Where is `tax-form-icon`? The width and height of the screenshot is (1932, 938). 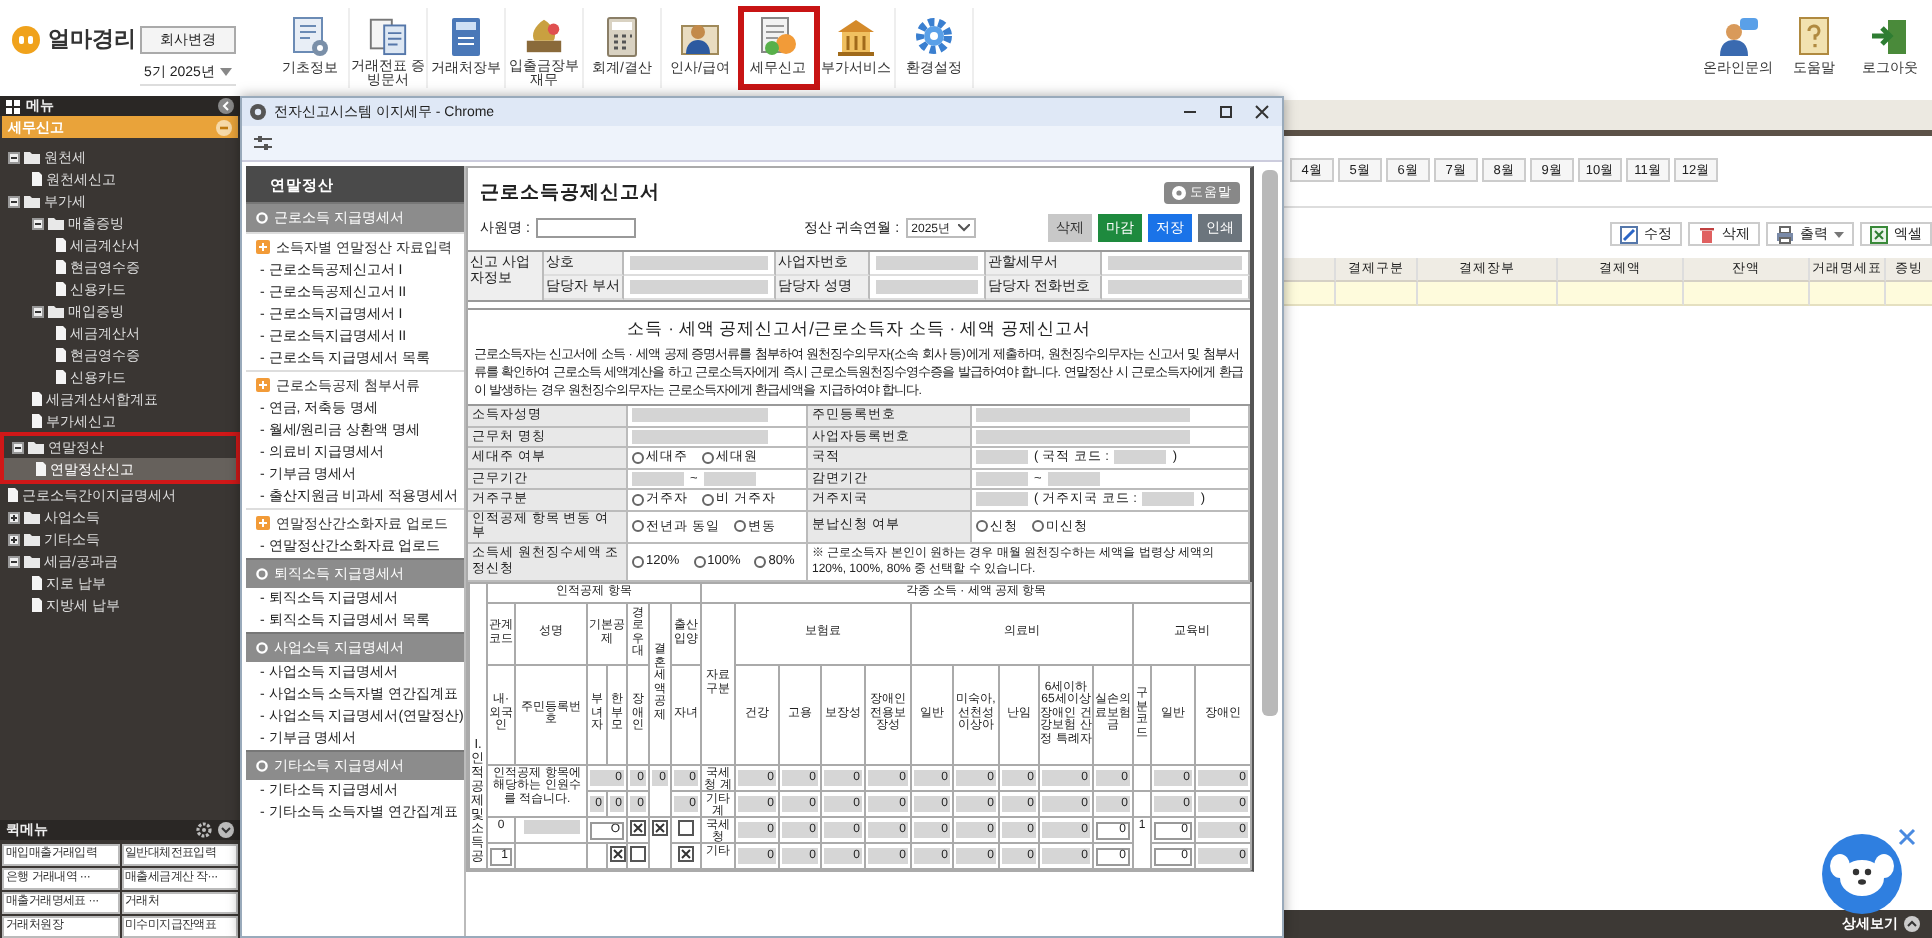
tax-form-icon is located at coordinates (778, 36).